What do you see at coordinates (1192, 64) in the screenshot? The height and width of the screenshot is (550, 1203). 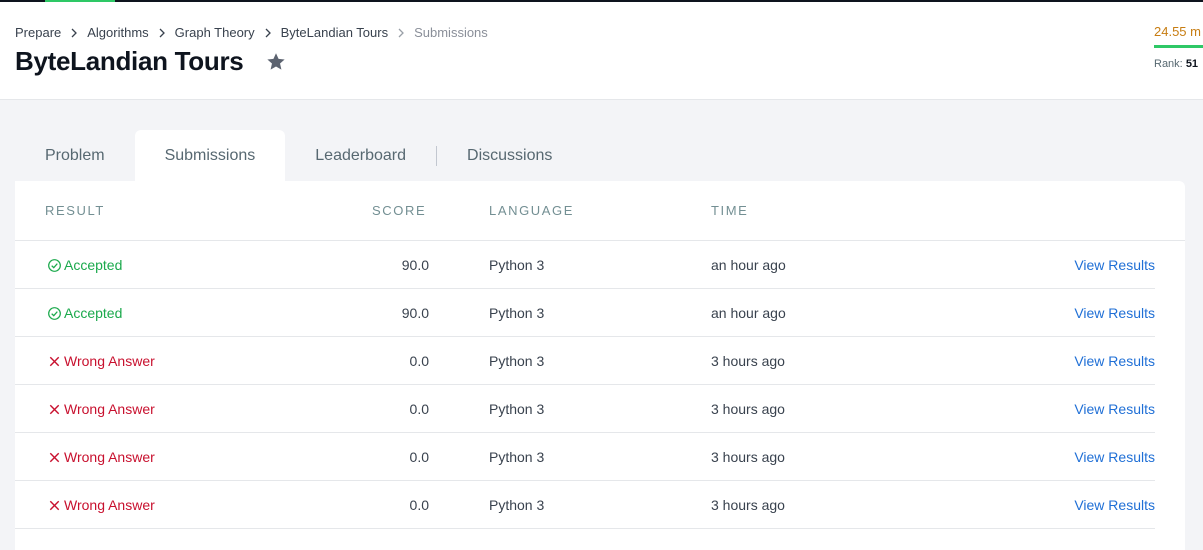 I see `rank-value: 51` at bounding box center [1192, 64].